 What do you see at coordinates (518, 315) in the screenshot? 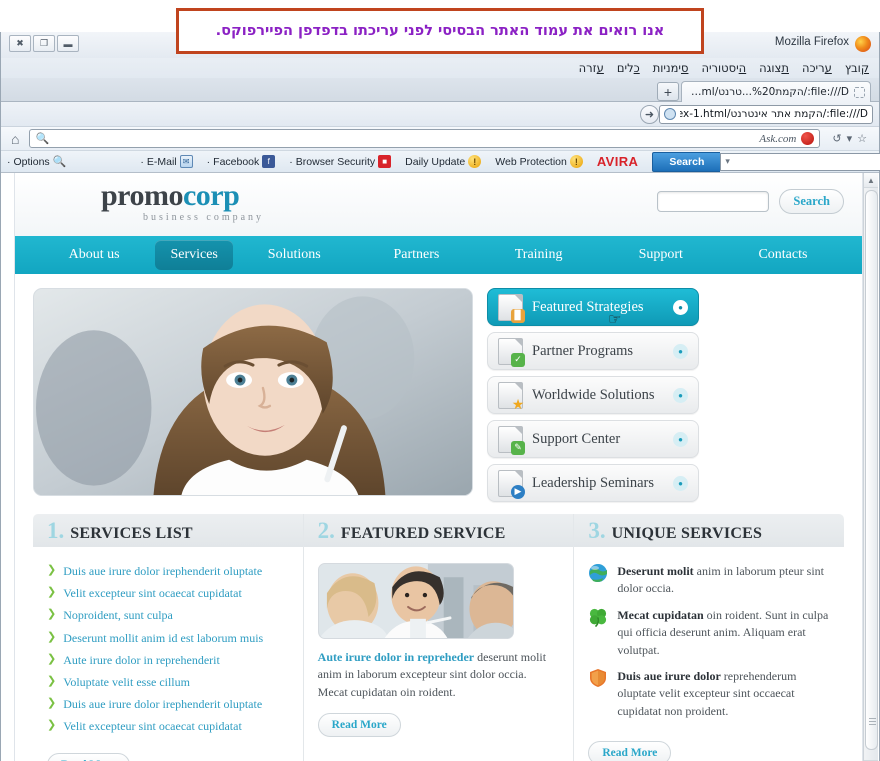
I see `chart-badge-icon: ▉` at bounding box center [518, 315].